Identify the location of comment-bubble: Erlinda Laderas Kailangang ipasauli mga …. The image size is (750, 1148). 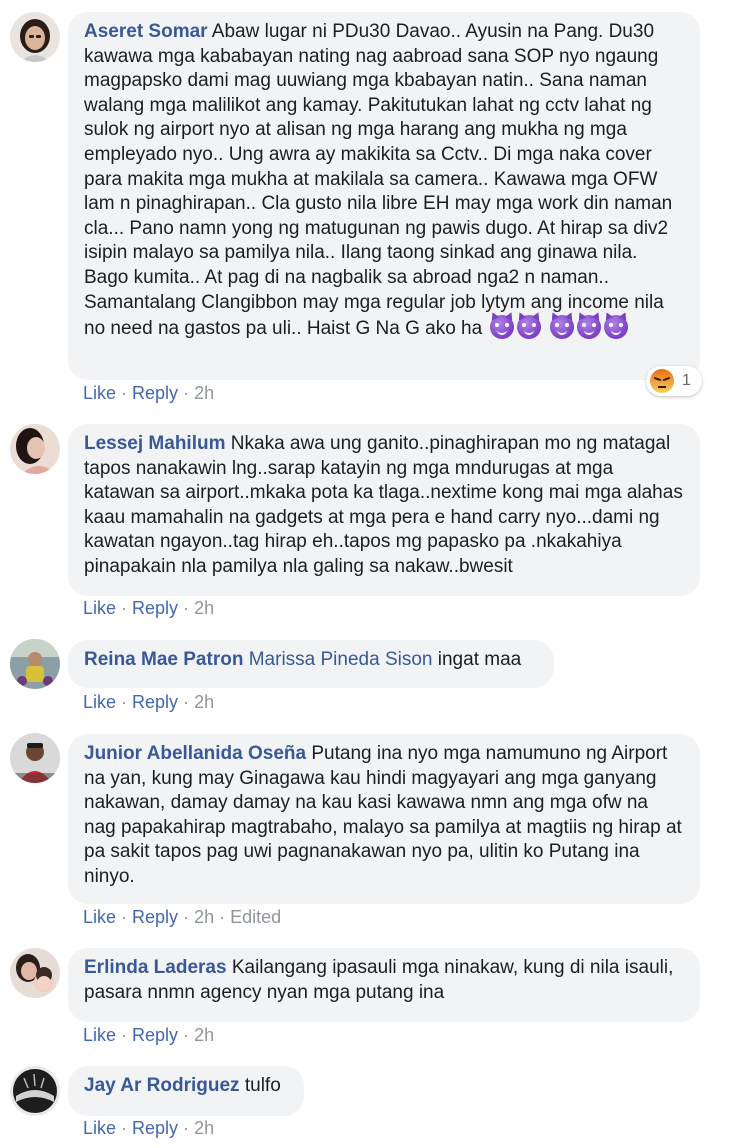
(384, 985).